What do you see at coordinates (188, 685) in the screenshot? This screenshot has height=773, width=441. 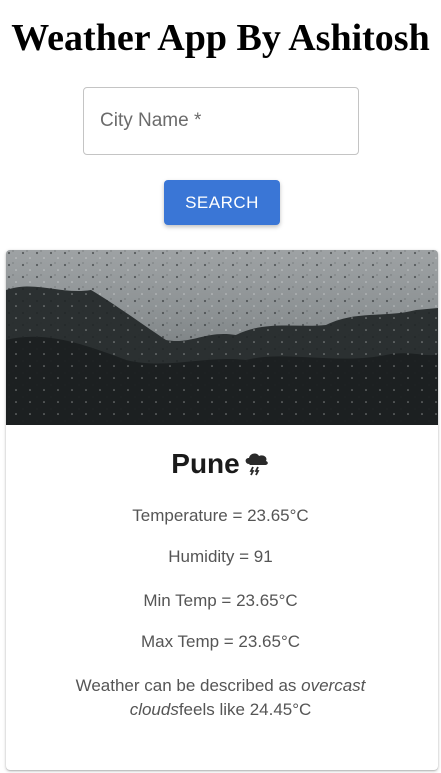 I see `description-prefix: Weather can be described as` at bounding box center [188, 685].